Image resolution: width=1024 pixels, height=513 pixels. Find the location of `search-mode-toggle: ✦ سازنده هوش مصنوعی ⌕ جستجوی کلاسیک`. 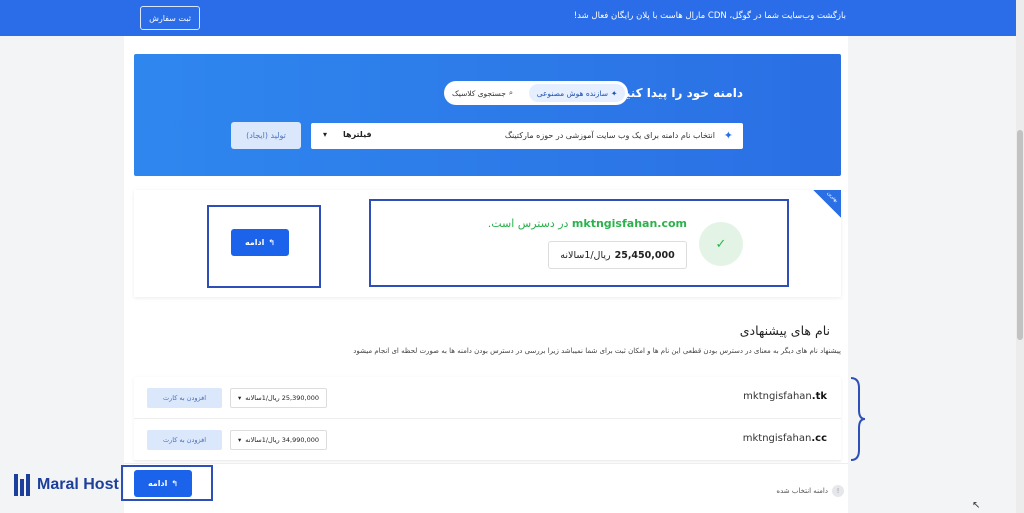

search-mode-toggle: ✦ سازنده هوش مصنوعی ⌕ جستجوی کلاسیک is located at coordinates (536, 93).